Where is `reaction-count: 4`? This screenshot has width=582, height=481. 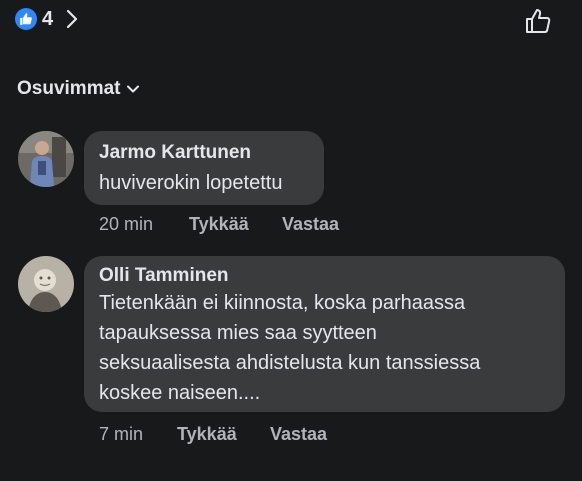
reaction-count: 4 is located at coordinates (47, 19).